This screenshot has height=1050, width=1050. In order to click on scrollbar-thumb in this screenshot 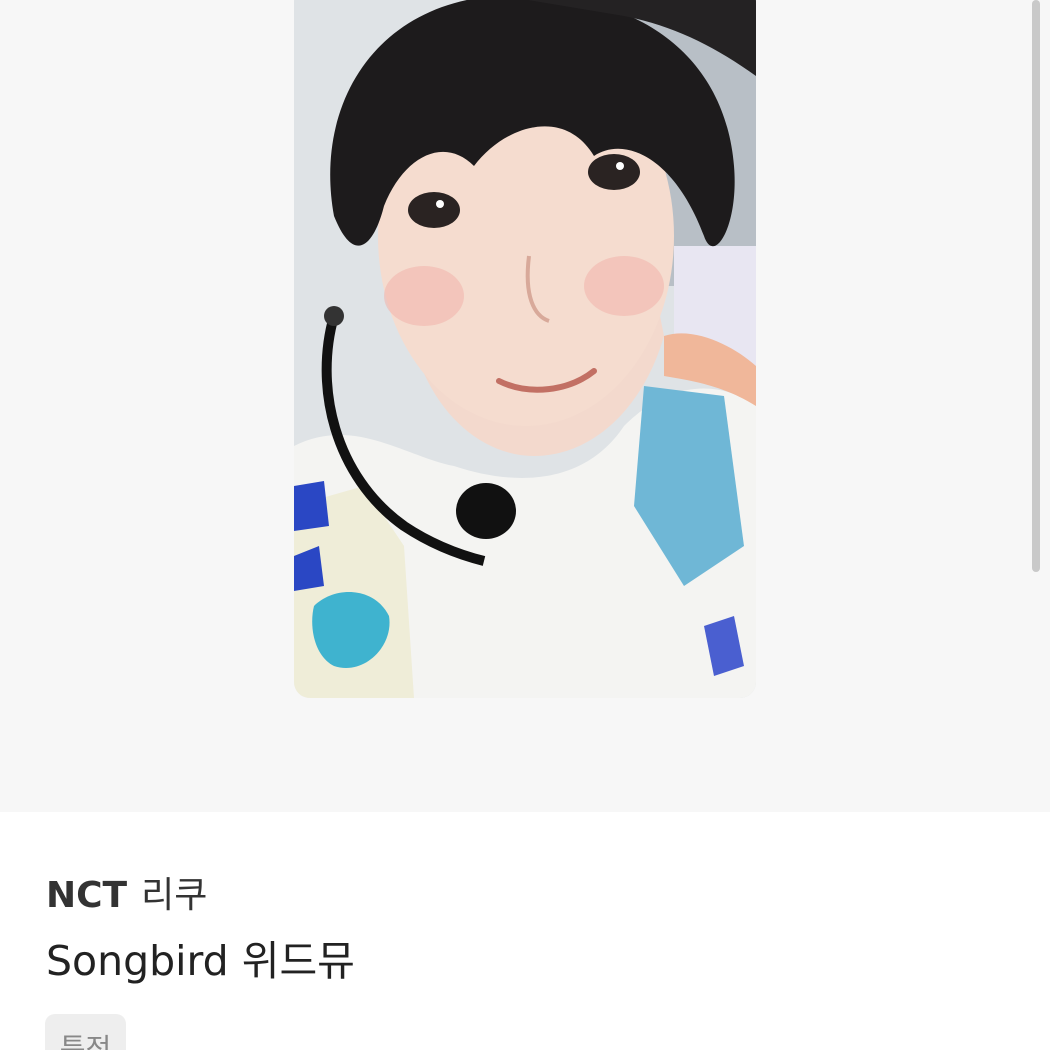, I will do `click(1036, 286)`.